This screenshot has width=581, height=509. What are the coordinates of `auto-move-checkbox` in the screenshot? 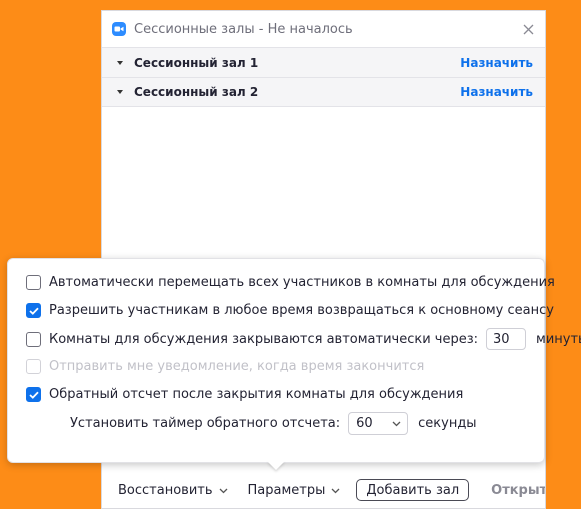 It's located at (33, 282).